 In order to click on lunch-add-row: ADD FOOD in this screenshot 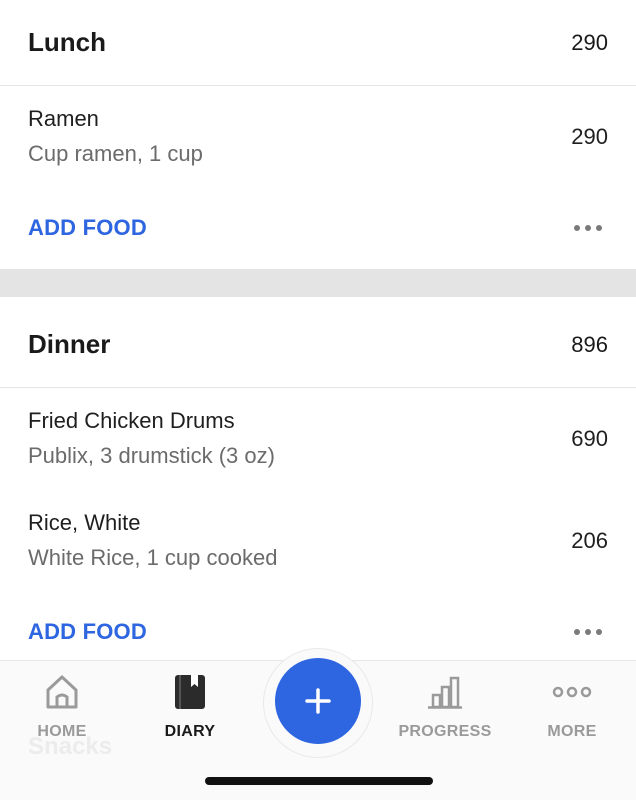, I will do `click(318, 228)`.